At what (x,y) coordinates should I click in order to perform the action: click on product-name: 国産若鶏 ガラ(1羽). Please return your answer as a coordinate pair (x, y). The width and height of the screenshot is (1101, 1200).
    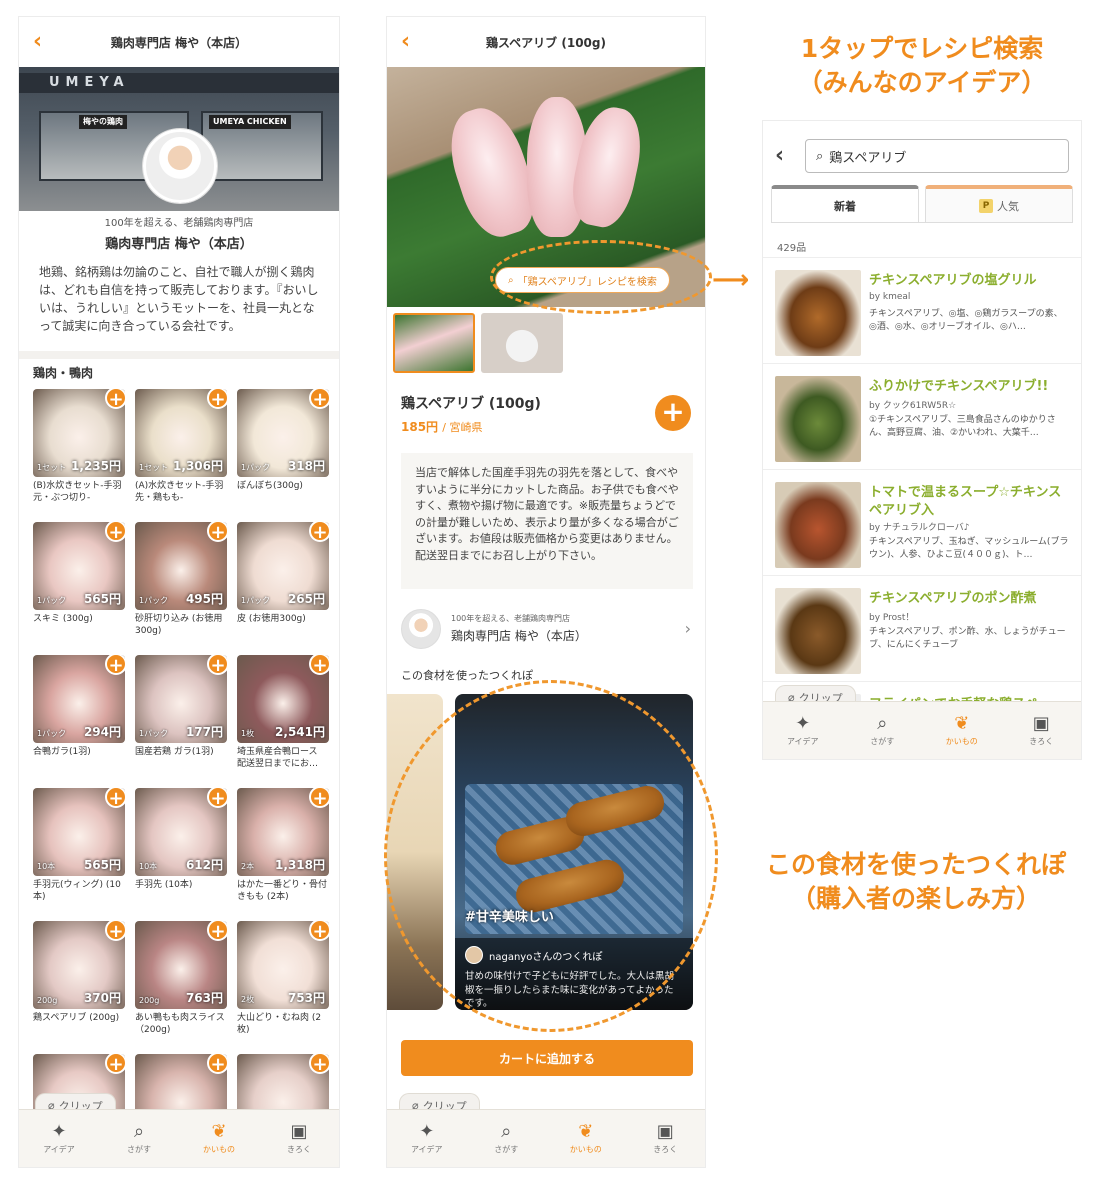
    Looking at the image, I should click on (174, 752).